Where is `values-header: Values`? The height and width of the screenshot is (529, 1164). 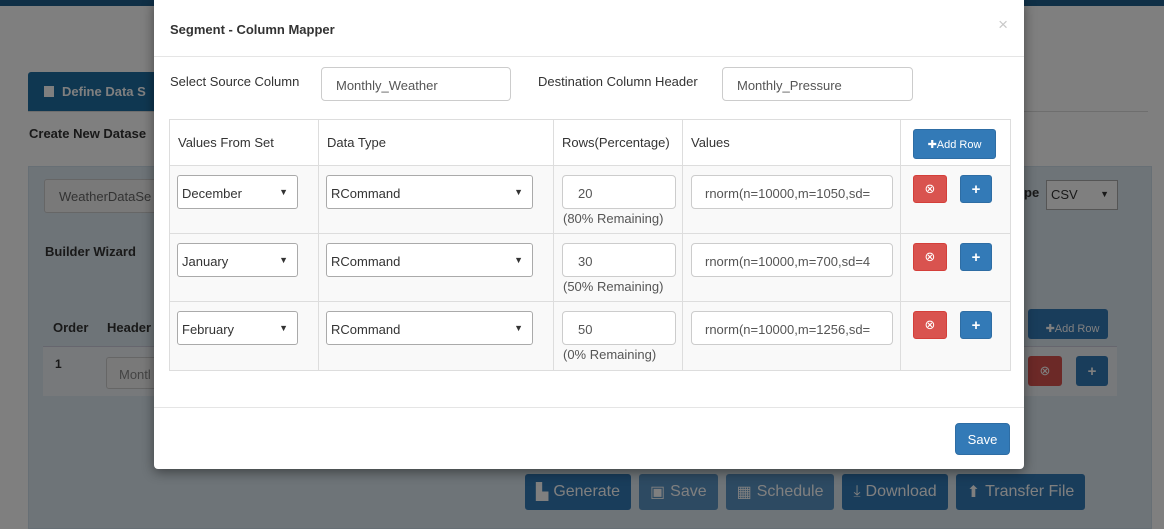 values-header: Values is located at coordinates (792, 142).